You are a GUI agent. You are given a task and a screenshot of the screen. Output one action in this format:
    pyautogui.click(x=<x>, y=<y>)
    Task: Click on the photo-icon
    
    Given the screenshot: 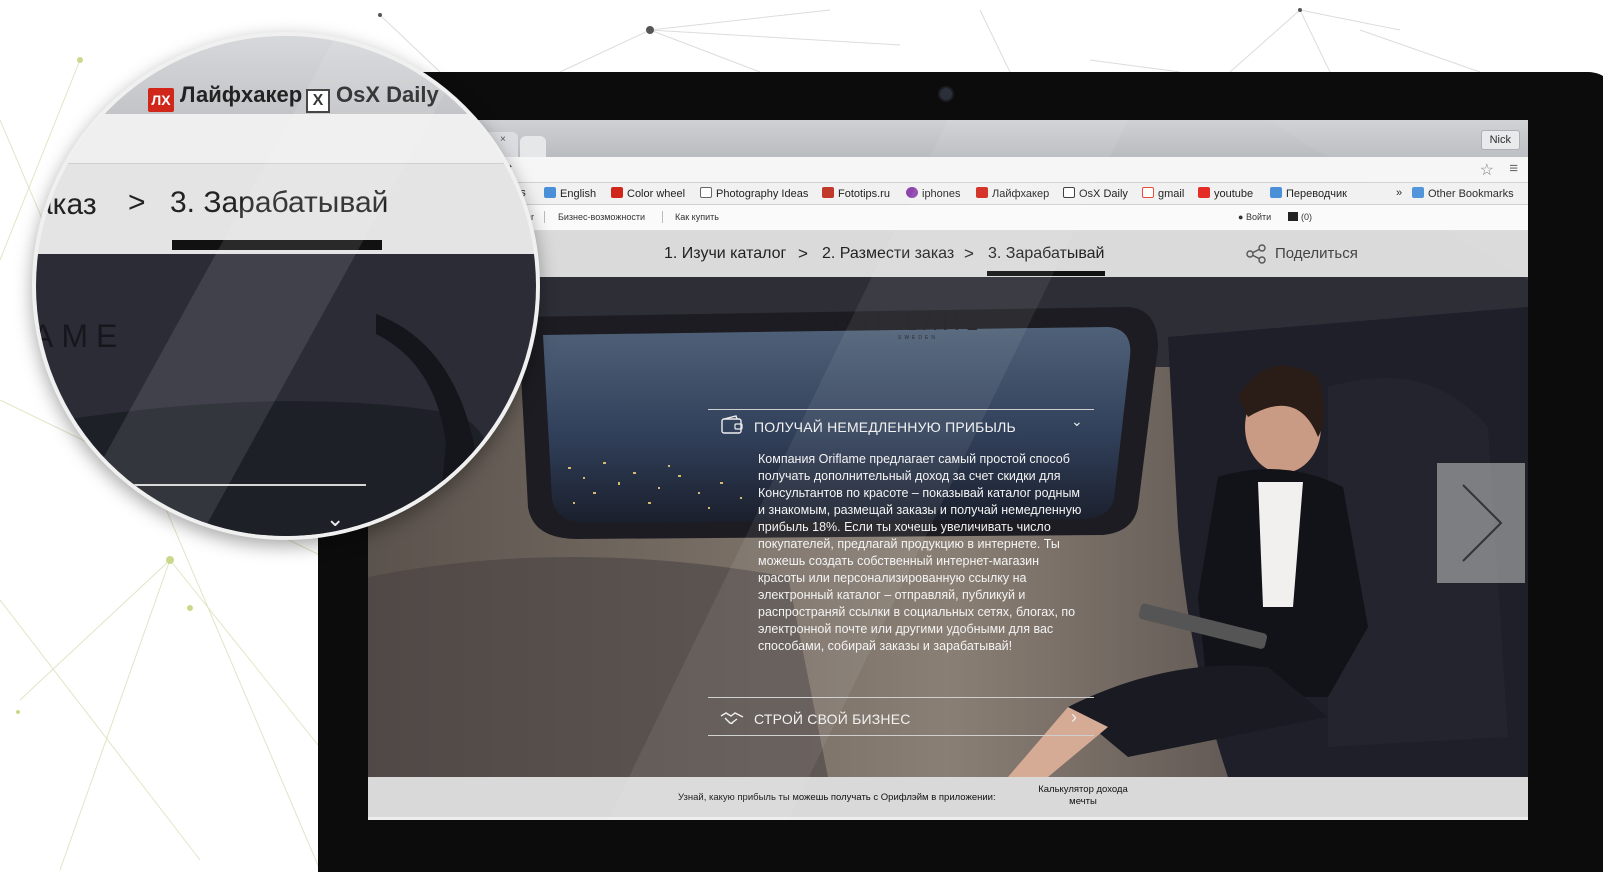 What is the action you would take?
    pyautogui.click(x=706, y=192)
    